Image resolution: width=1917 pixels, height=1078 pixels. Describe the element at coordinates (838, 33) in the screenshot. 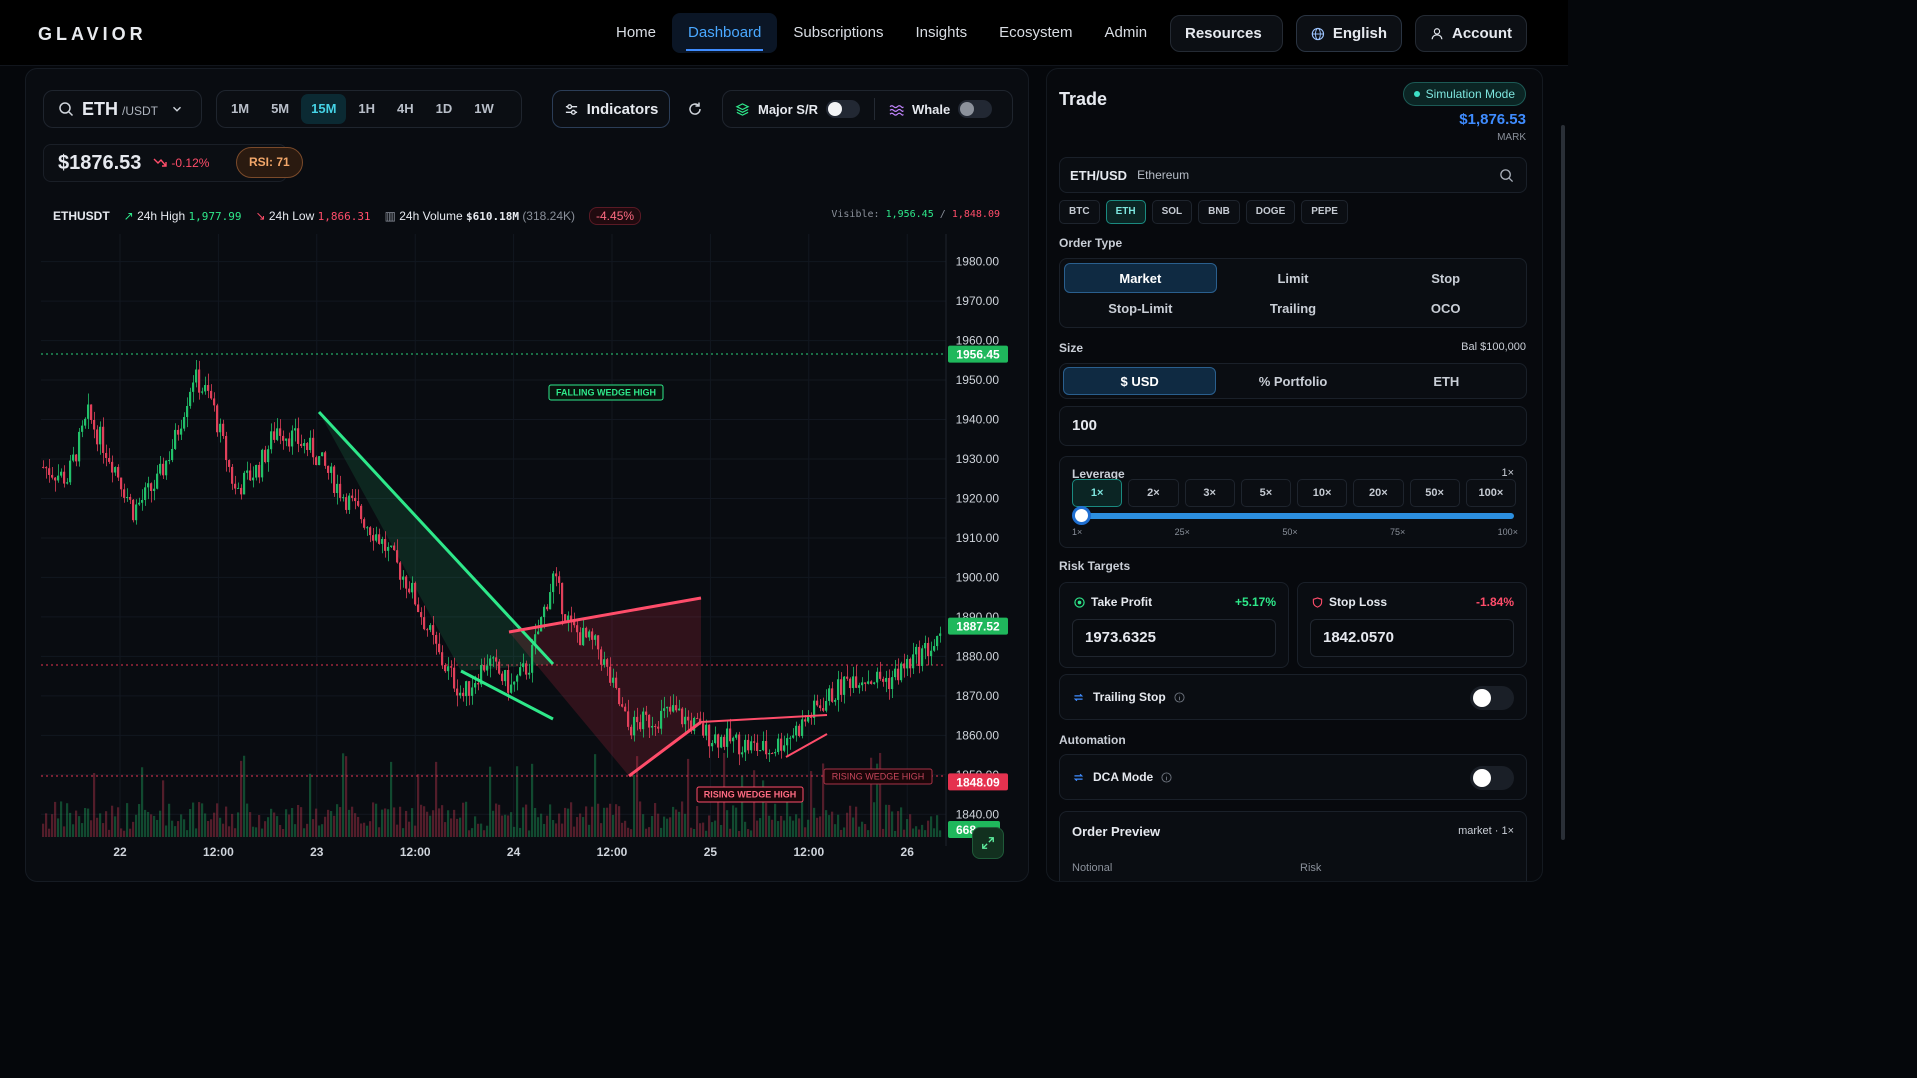

I see `nav-subscriptions: Subscriptions` at that location.